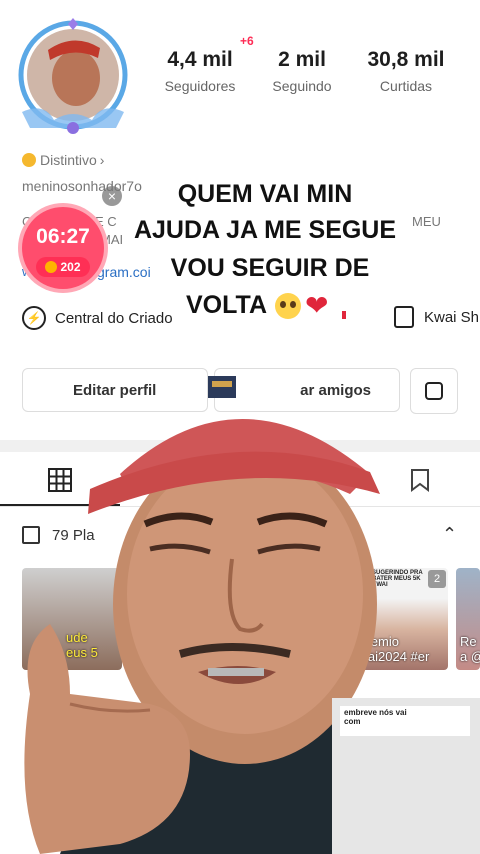 This screenshot has width=480, height=854. I want to click on stat-likes: 30,8 mil Curtidas, so click(406, 71).